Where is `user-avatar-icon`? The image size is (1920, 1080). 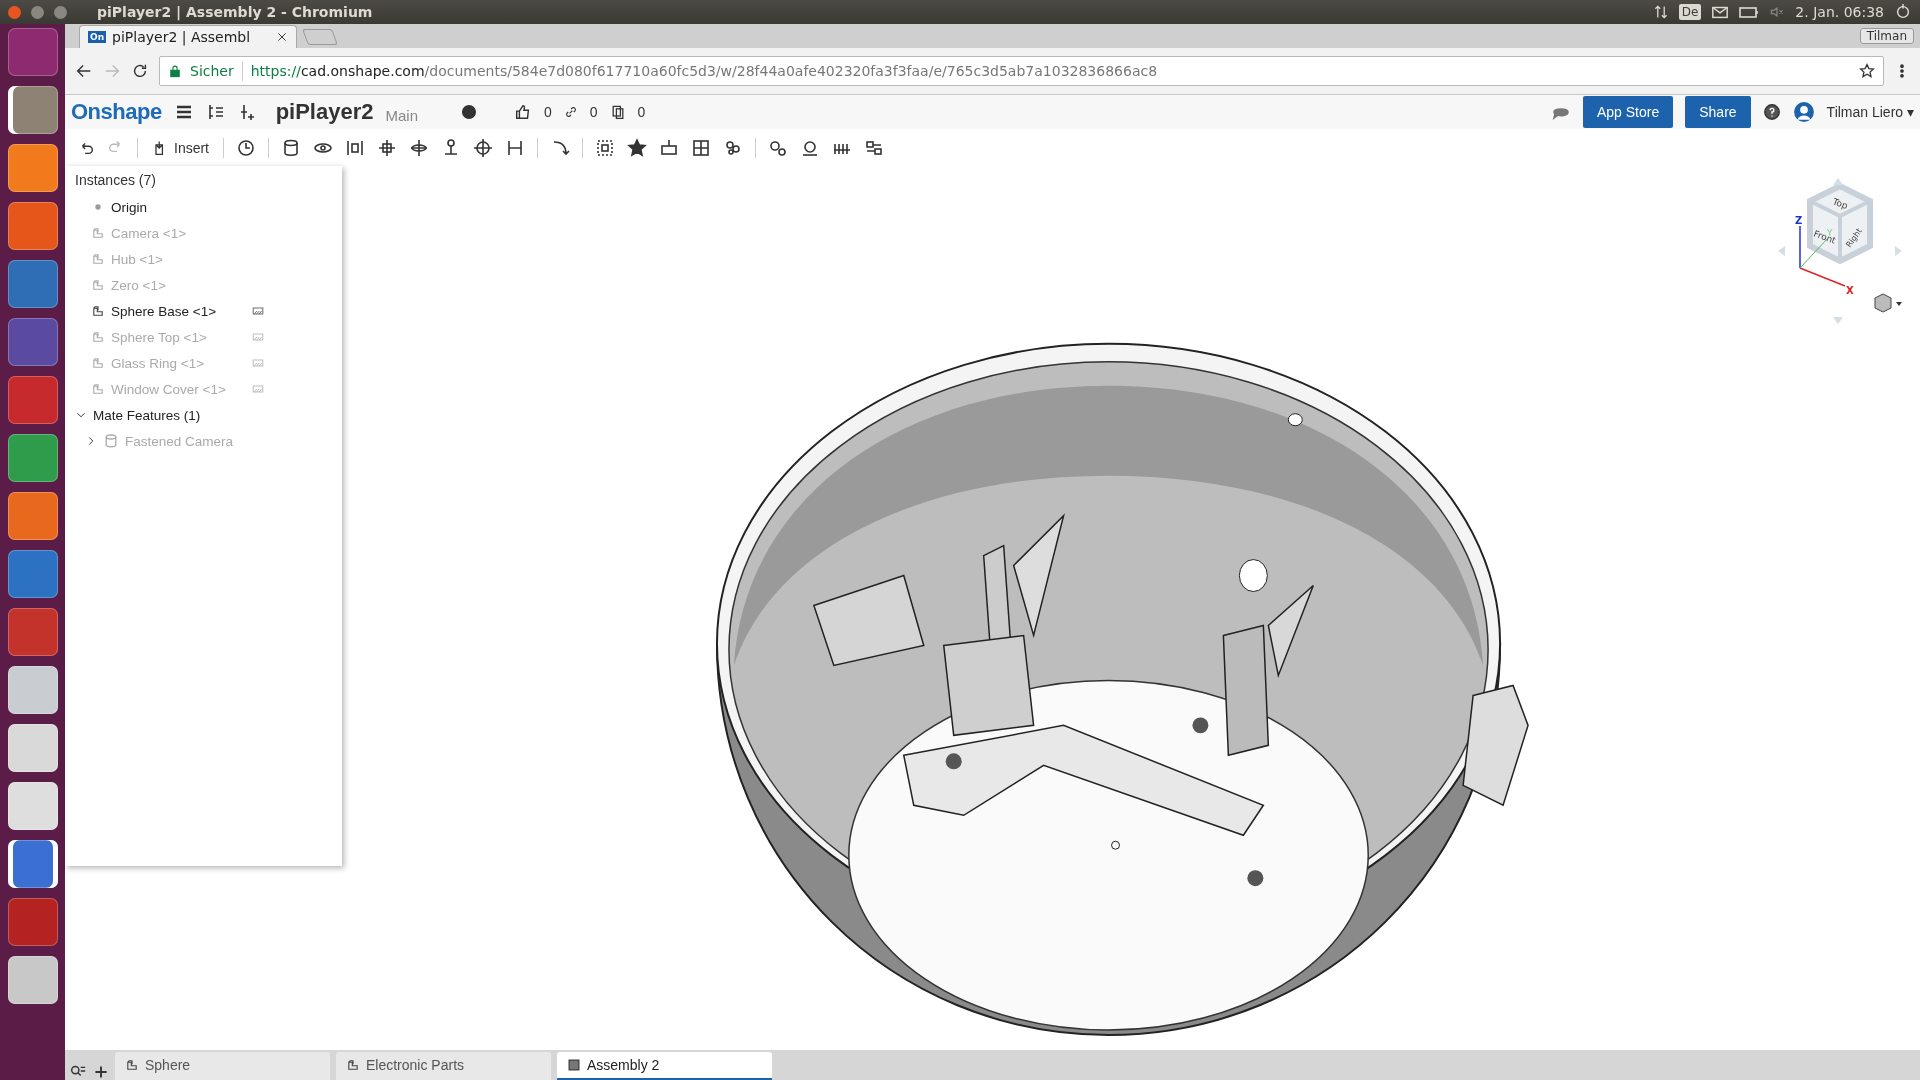
user-avatar-icon is located at coordinates (1803, 112).